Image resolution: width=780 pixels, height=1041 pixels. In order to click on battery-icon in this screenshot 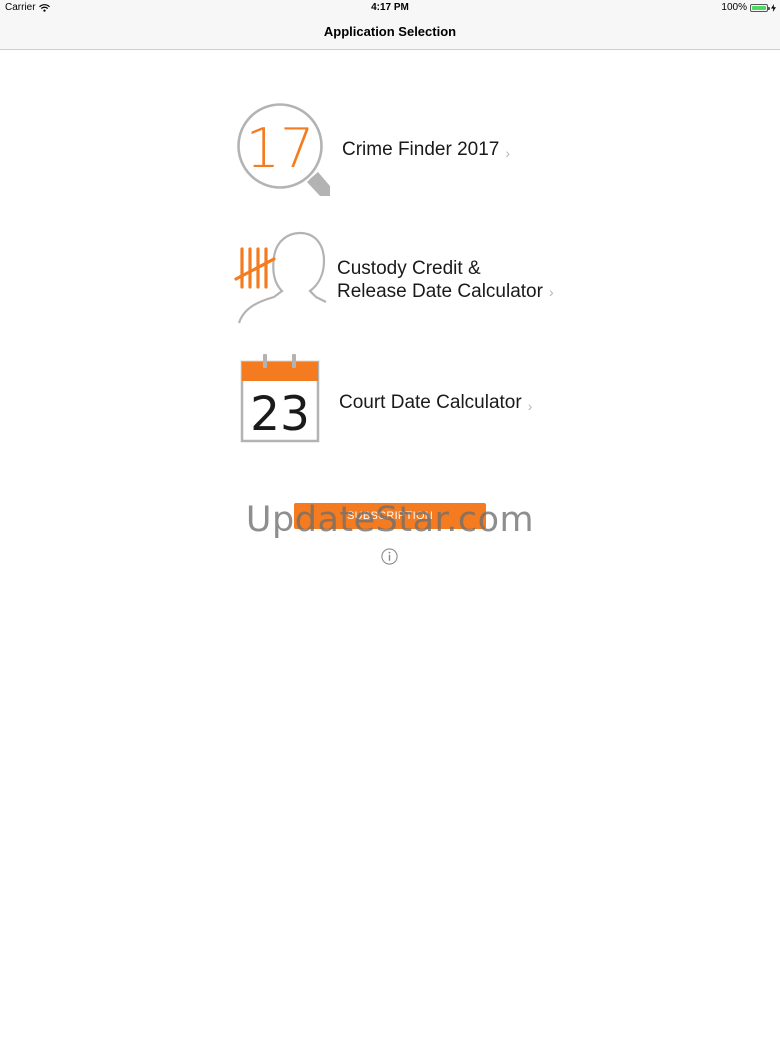, I will do `click(760, 7)`.